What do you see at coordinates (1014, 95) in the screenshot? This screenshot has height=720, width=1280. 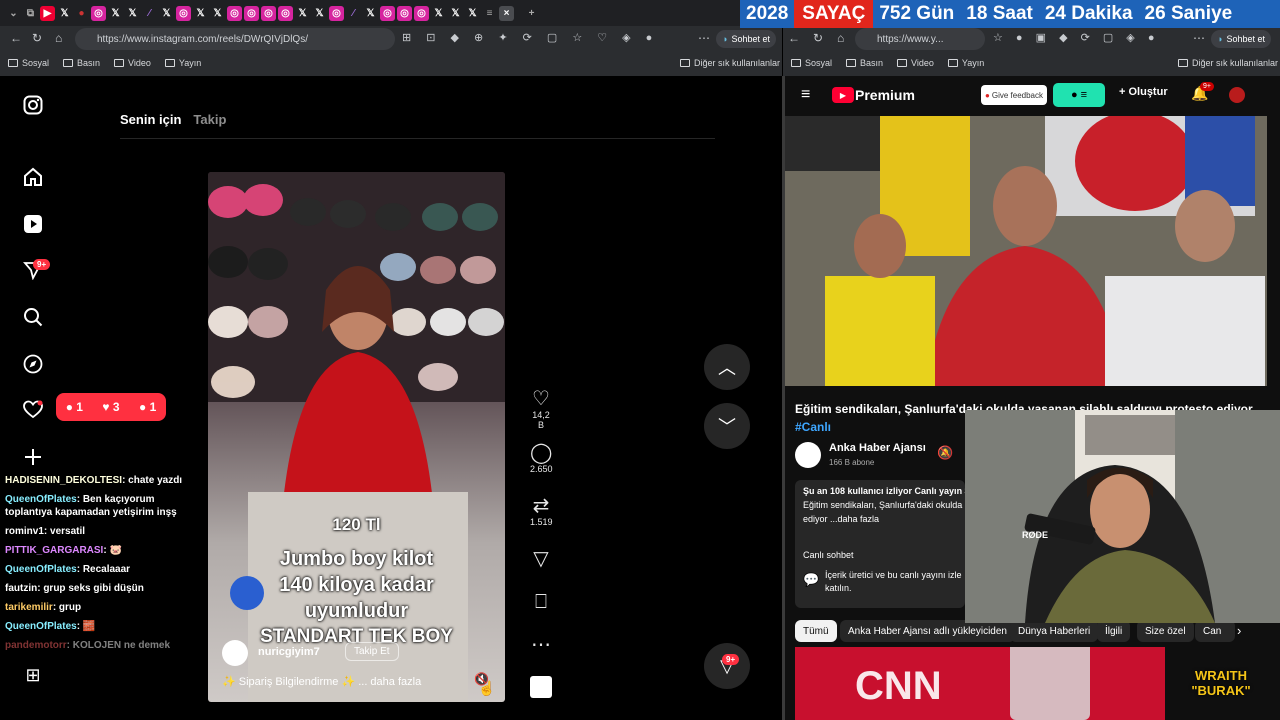 I see `give-feedback-button: ● Give feedback` at bounding box center [1014, 95].